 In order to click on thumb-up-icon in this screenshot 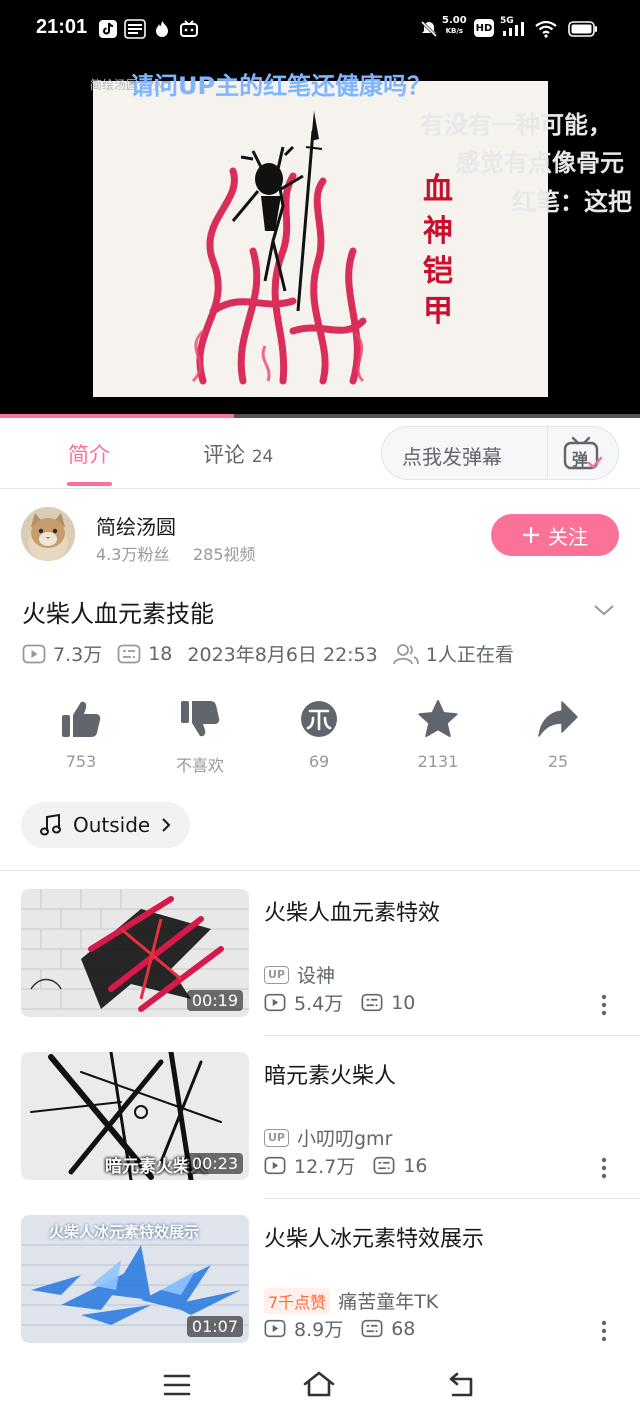, I will do `click(81, 719)`.